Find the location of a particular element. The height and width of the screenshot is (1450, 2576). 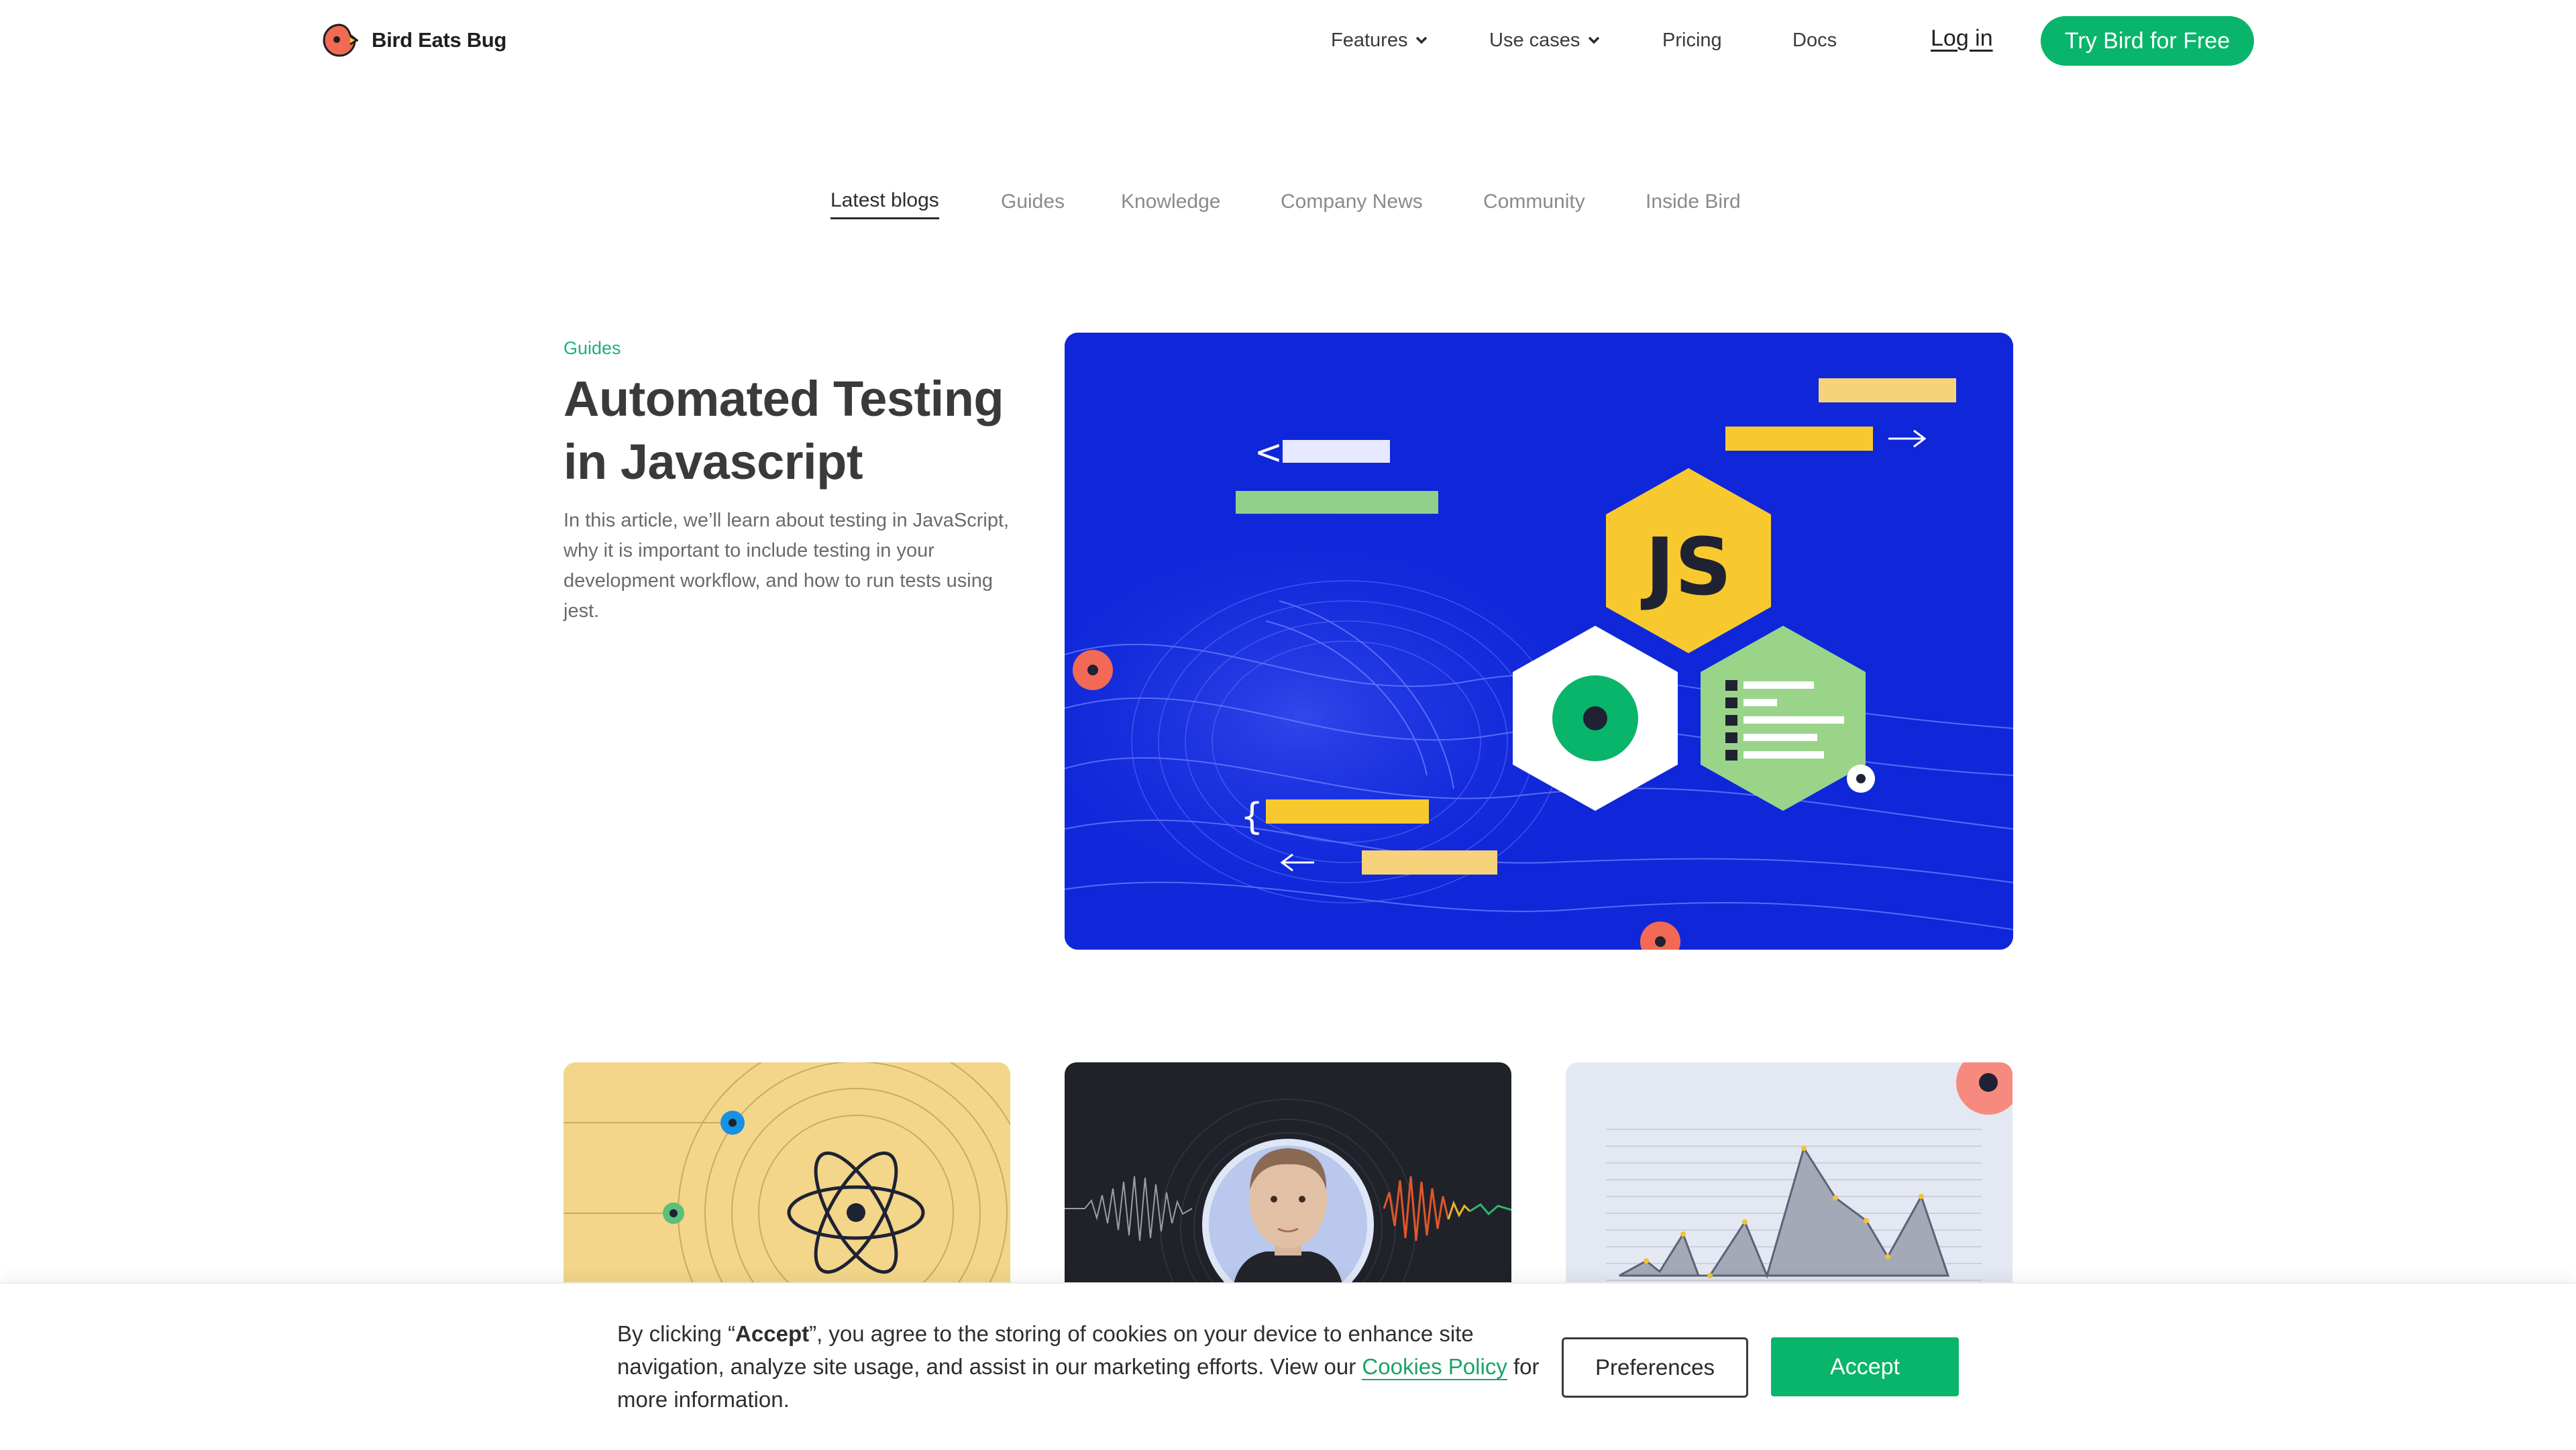

post-card-analytics is located at coordinates (1789, 1176).